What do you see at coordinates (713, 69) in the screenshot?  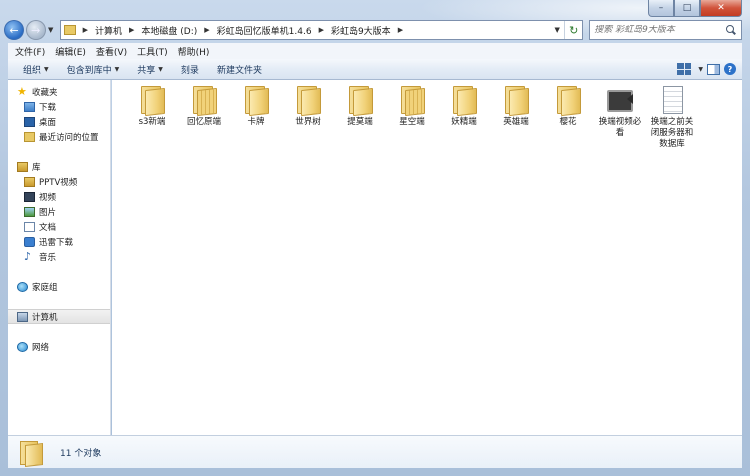 I see `preview-pane-icon` at bounding box center [713, 69].